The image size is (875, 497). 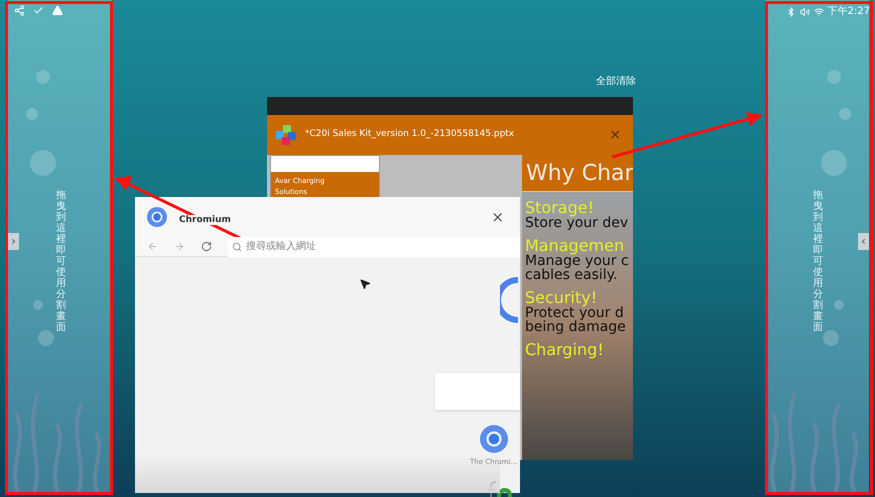 I want to click on card-title: *C20i Sales Kit_version 1.0_-2130558145.pptx, so click(x=410, y=135).